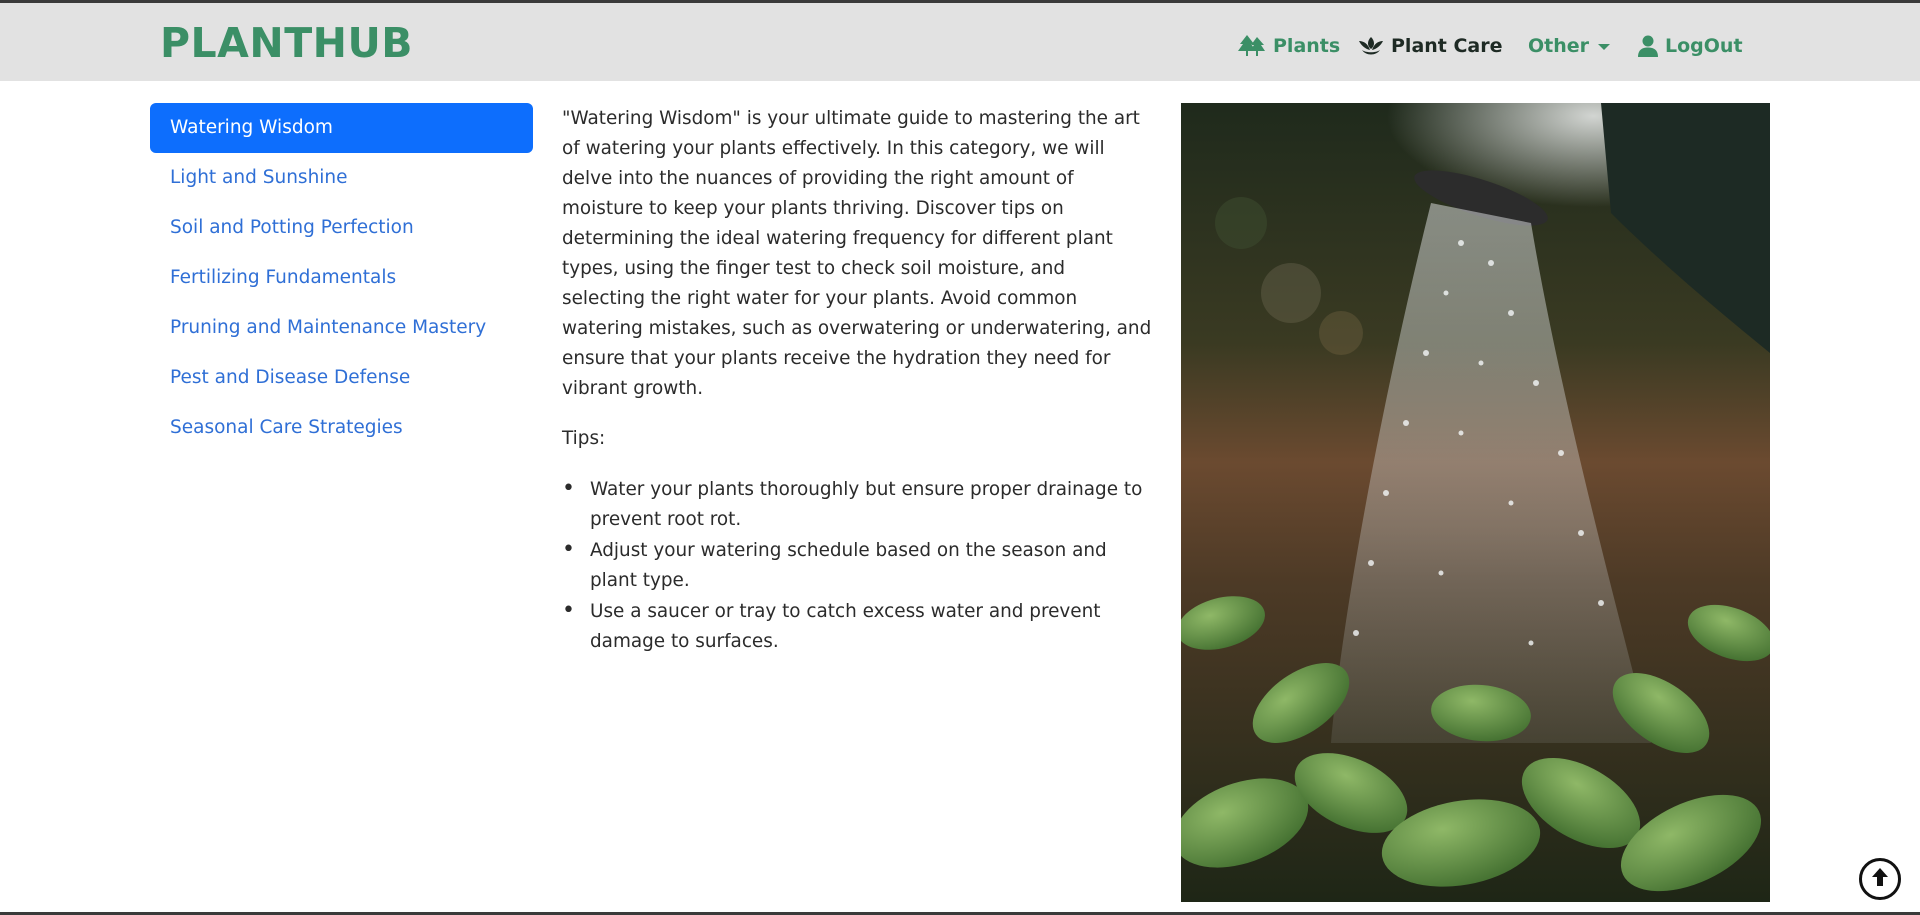  I want to click on sidebar-item-fertilizing: Fertilizing Fundamentals, so click(341, 278).